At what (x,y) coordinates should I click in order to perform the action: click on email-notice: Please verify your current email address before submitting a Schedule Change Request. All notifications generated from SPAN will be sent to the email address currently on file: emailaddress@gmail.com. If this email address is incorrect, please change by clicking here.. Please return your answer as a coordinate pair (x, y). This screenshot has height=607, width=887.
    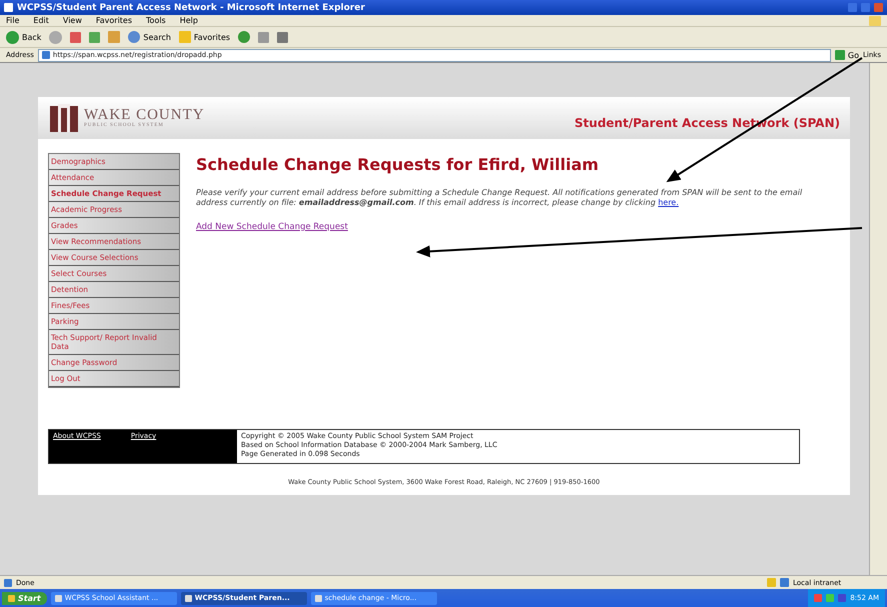
    Looking at the image, I should click on (500, 198).